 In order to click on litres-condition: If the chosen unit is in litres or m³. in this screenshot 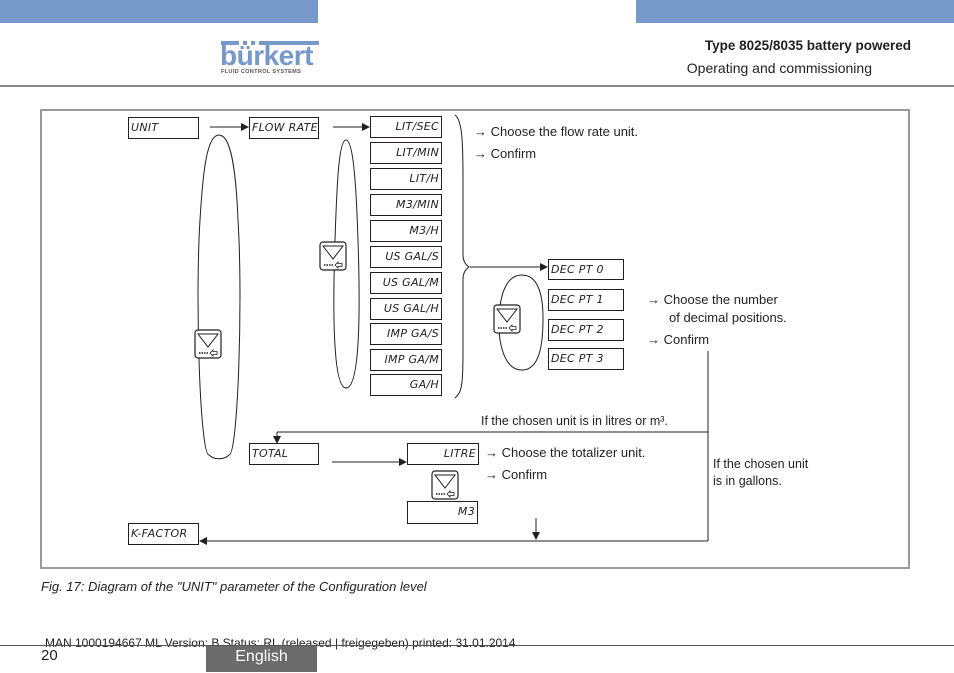, I will do `click(574, 421)`.